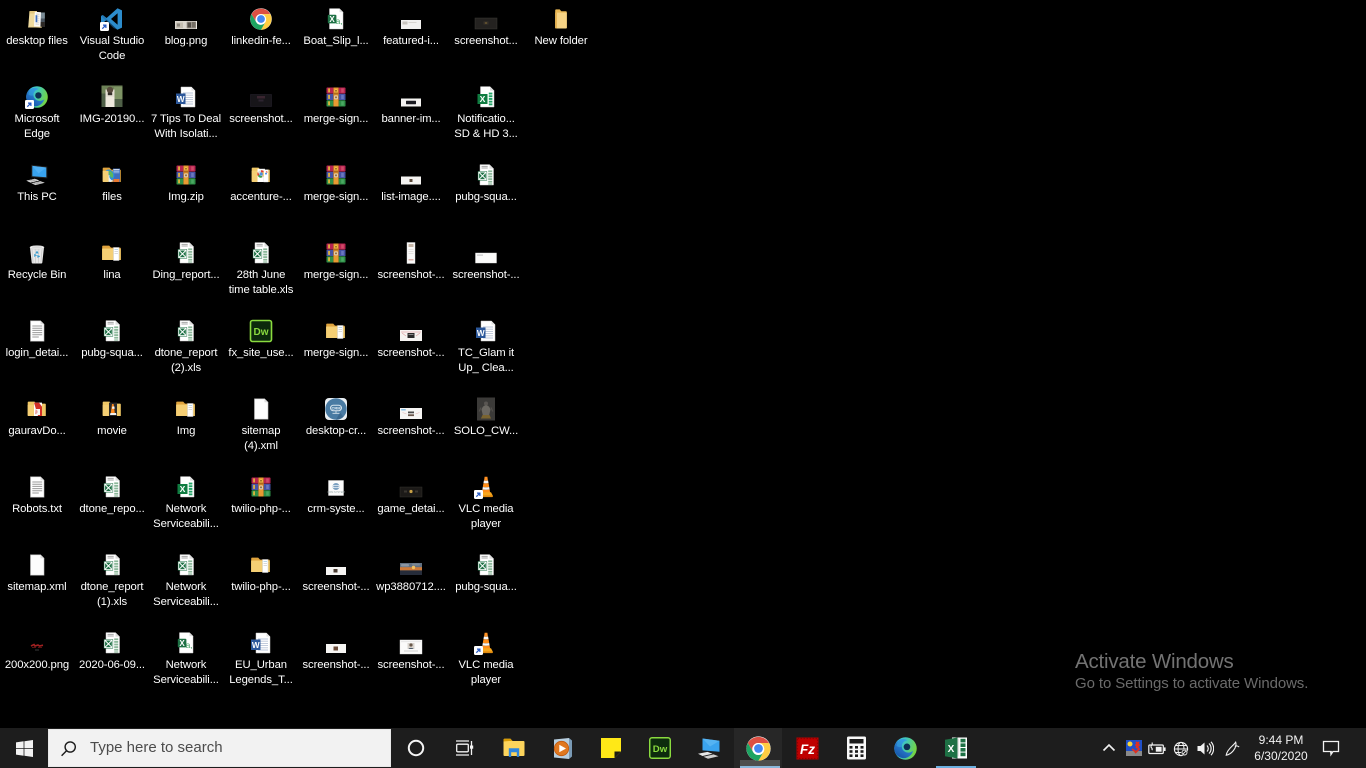 The image size is (1366, 768). What do you see at coordinates (660, 749) in the screenshot?
I see `svg-text: Dw` at bounding box center [660, 749].